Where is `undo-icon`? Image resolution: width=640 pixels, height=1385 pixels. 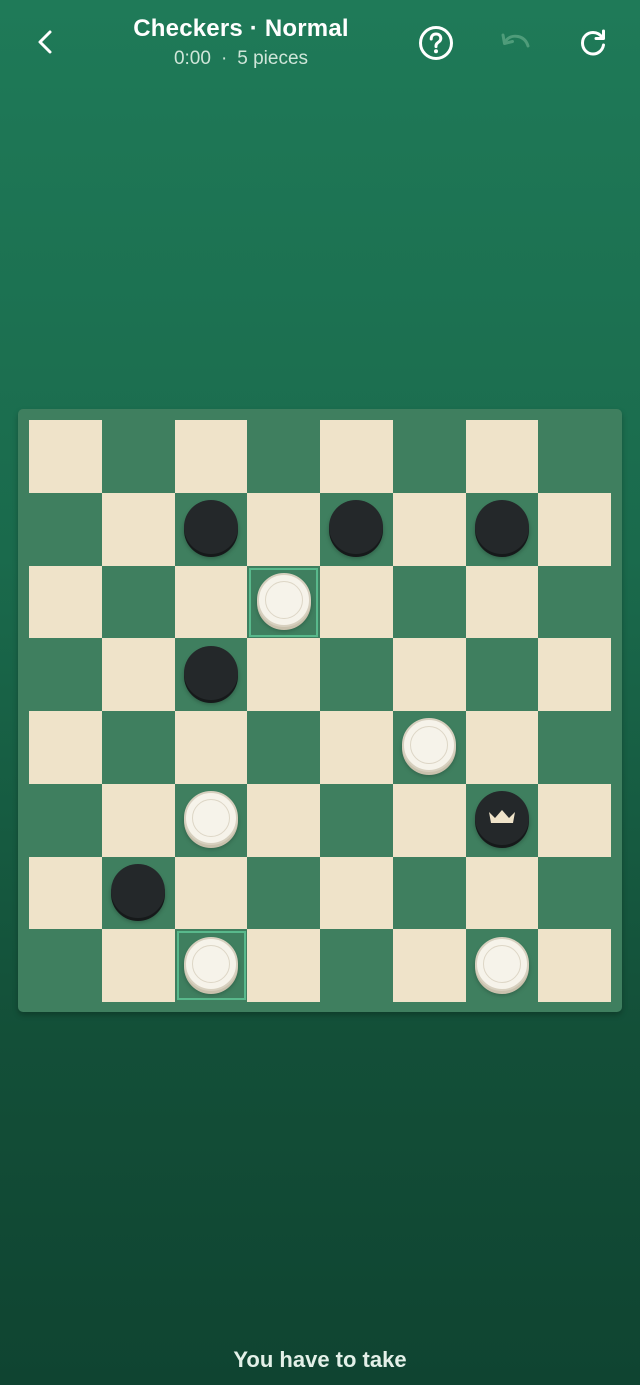
undo-icon is located at coordinates (515, 40).